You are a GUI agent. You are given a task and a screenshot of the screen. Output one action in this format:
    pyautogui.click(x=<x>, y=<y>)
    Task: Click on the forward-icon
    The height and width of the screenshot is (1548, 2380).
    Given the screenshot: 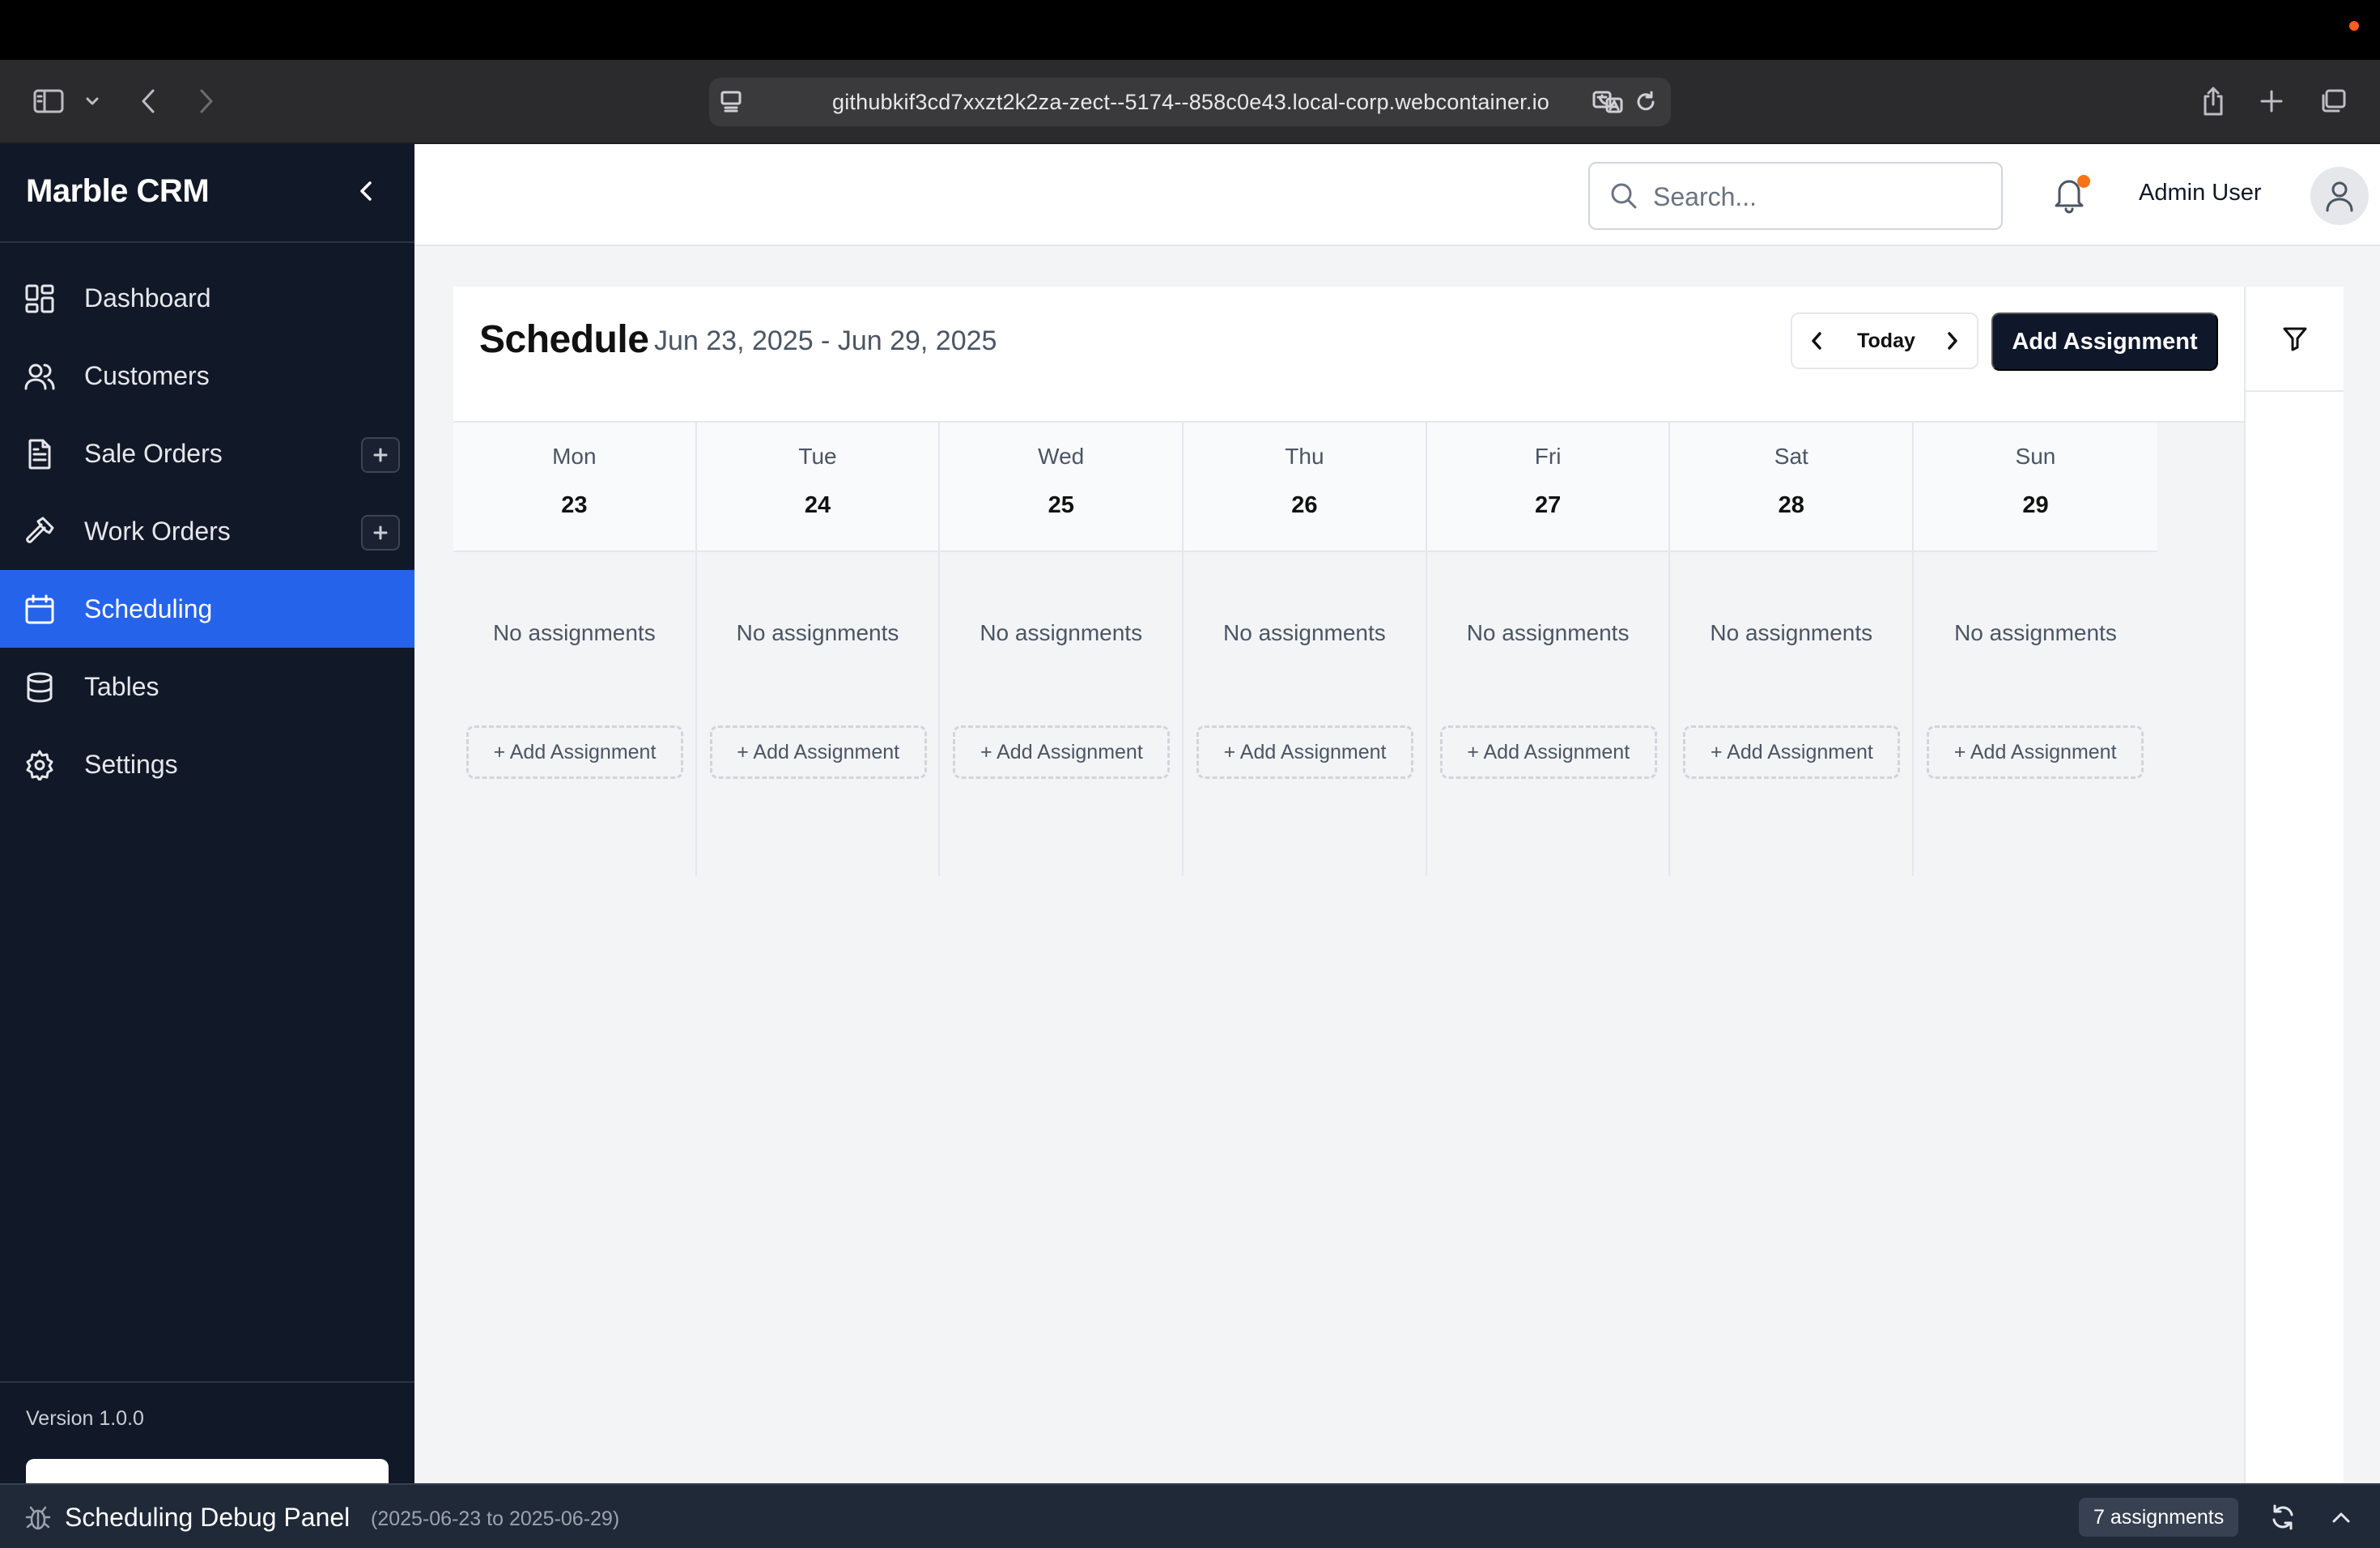 What is the action you would take?
    pyautogui.click(x=206, y=101)
    